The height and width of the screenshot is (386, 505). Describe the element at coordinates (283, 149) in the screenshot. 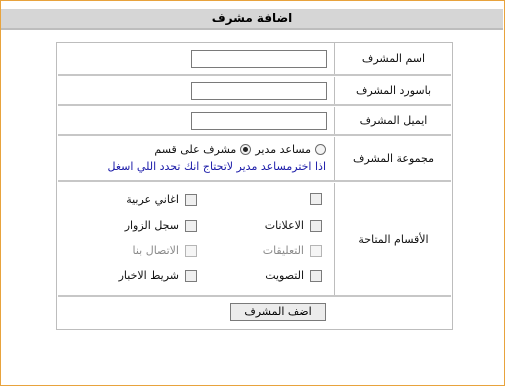

I see `radio-assistant-manager-label: مساعد مدير` at that location.